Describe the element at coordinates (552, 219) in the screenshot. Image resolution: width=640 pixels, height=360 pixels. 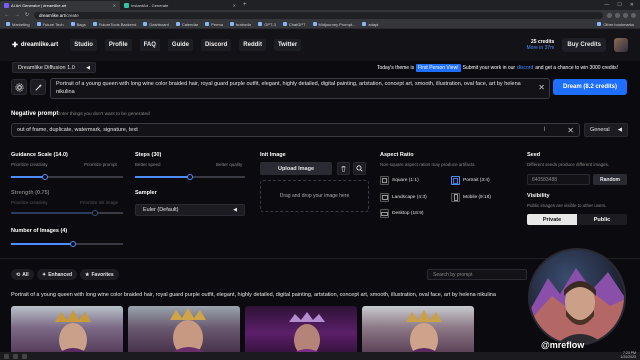
I see `visibility-private-button: Private` at that location.